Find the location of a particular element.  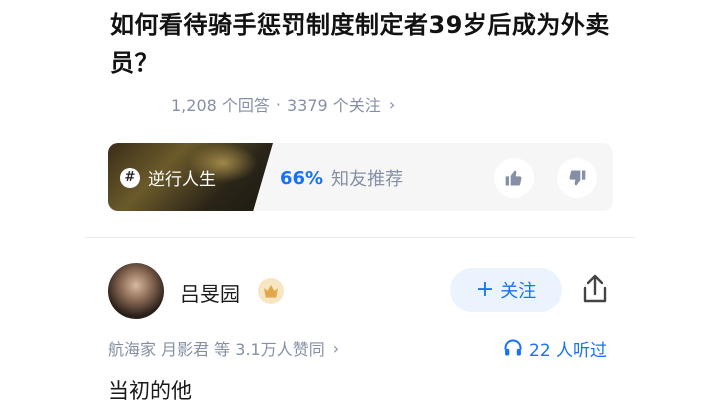

share-button is located at coordinates (595, 289).